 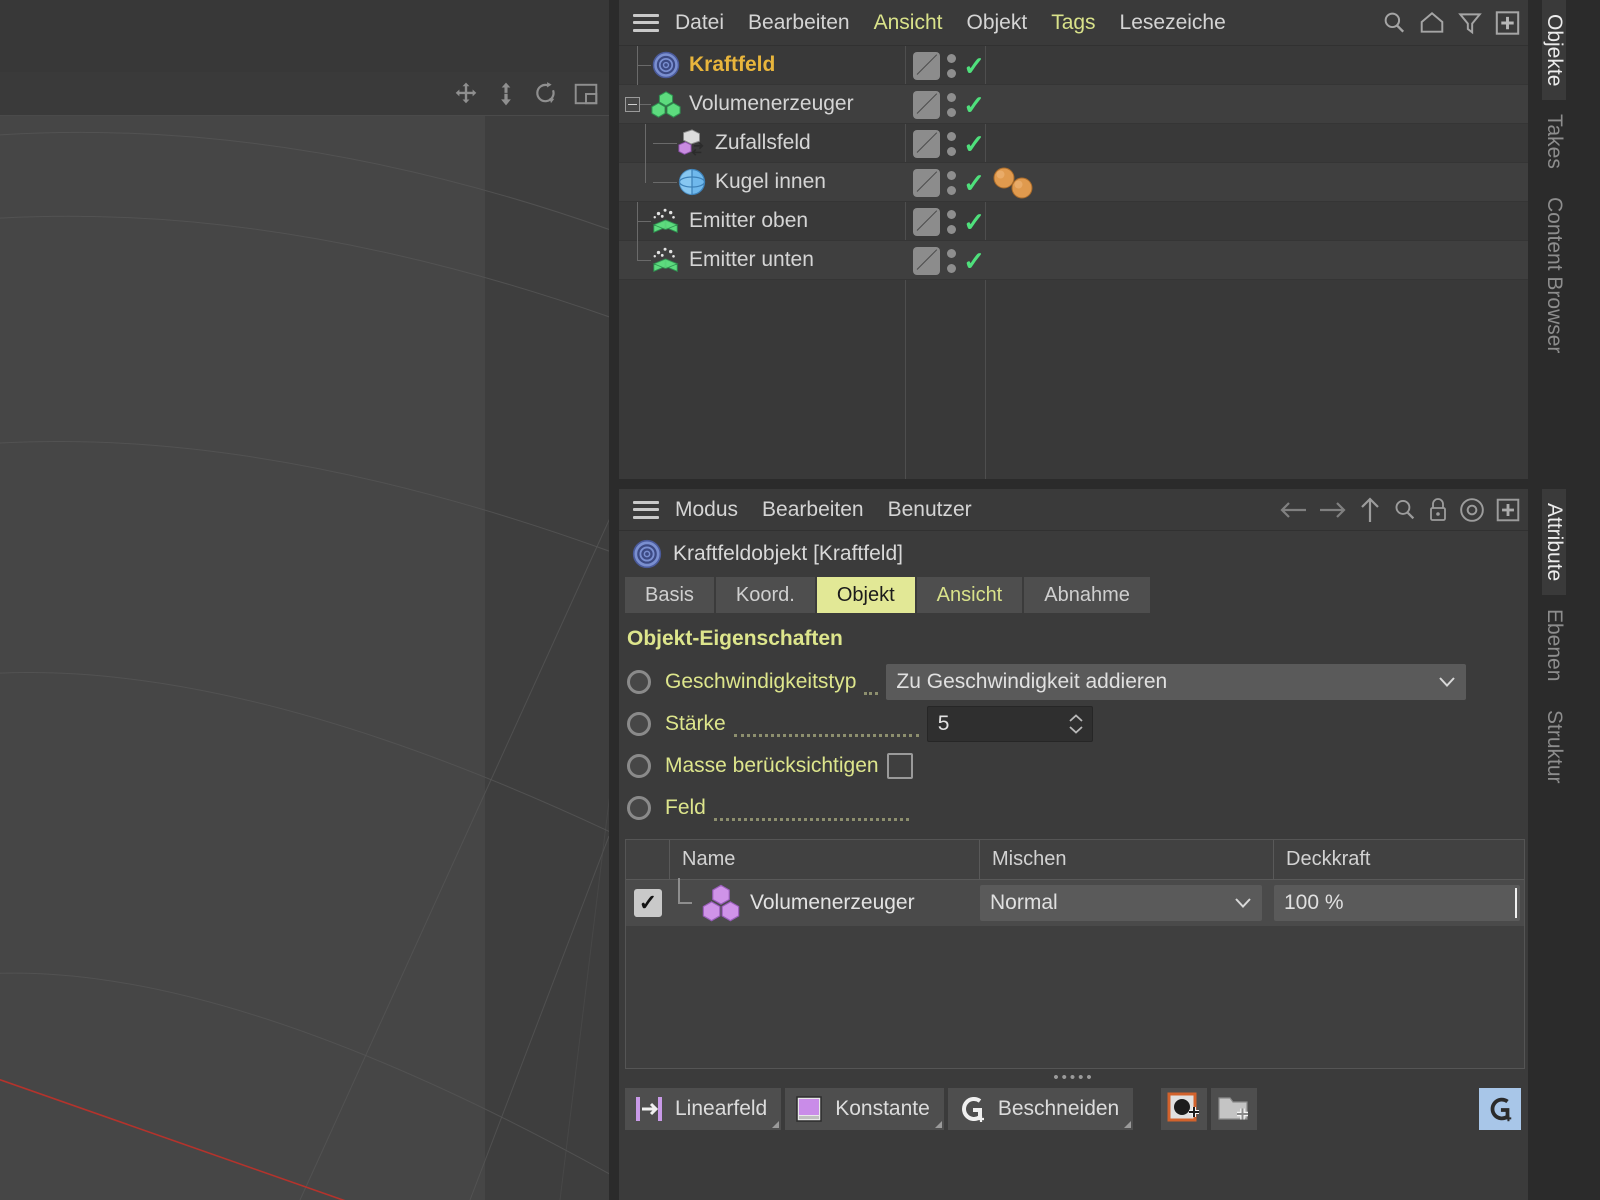 What do you see at coordinates (1397, 903) in the screenshot?
I see `field-opacity-input: 100 %` at bounding box center [1397, 903].